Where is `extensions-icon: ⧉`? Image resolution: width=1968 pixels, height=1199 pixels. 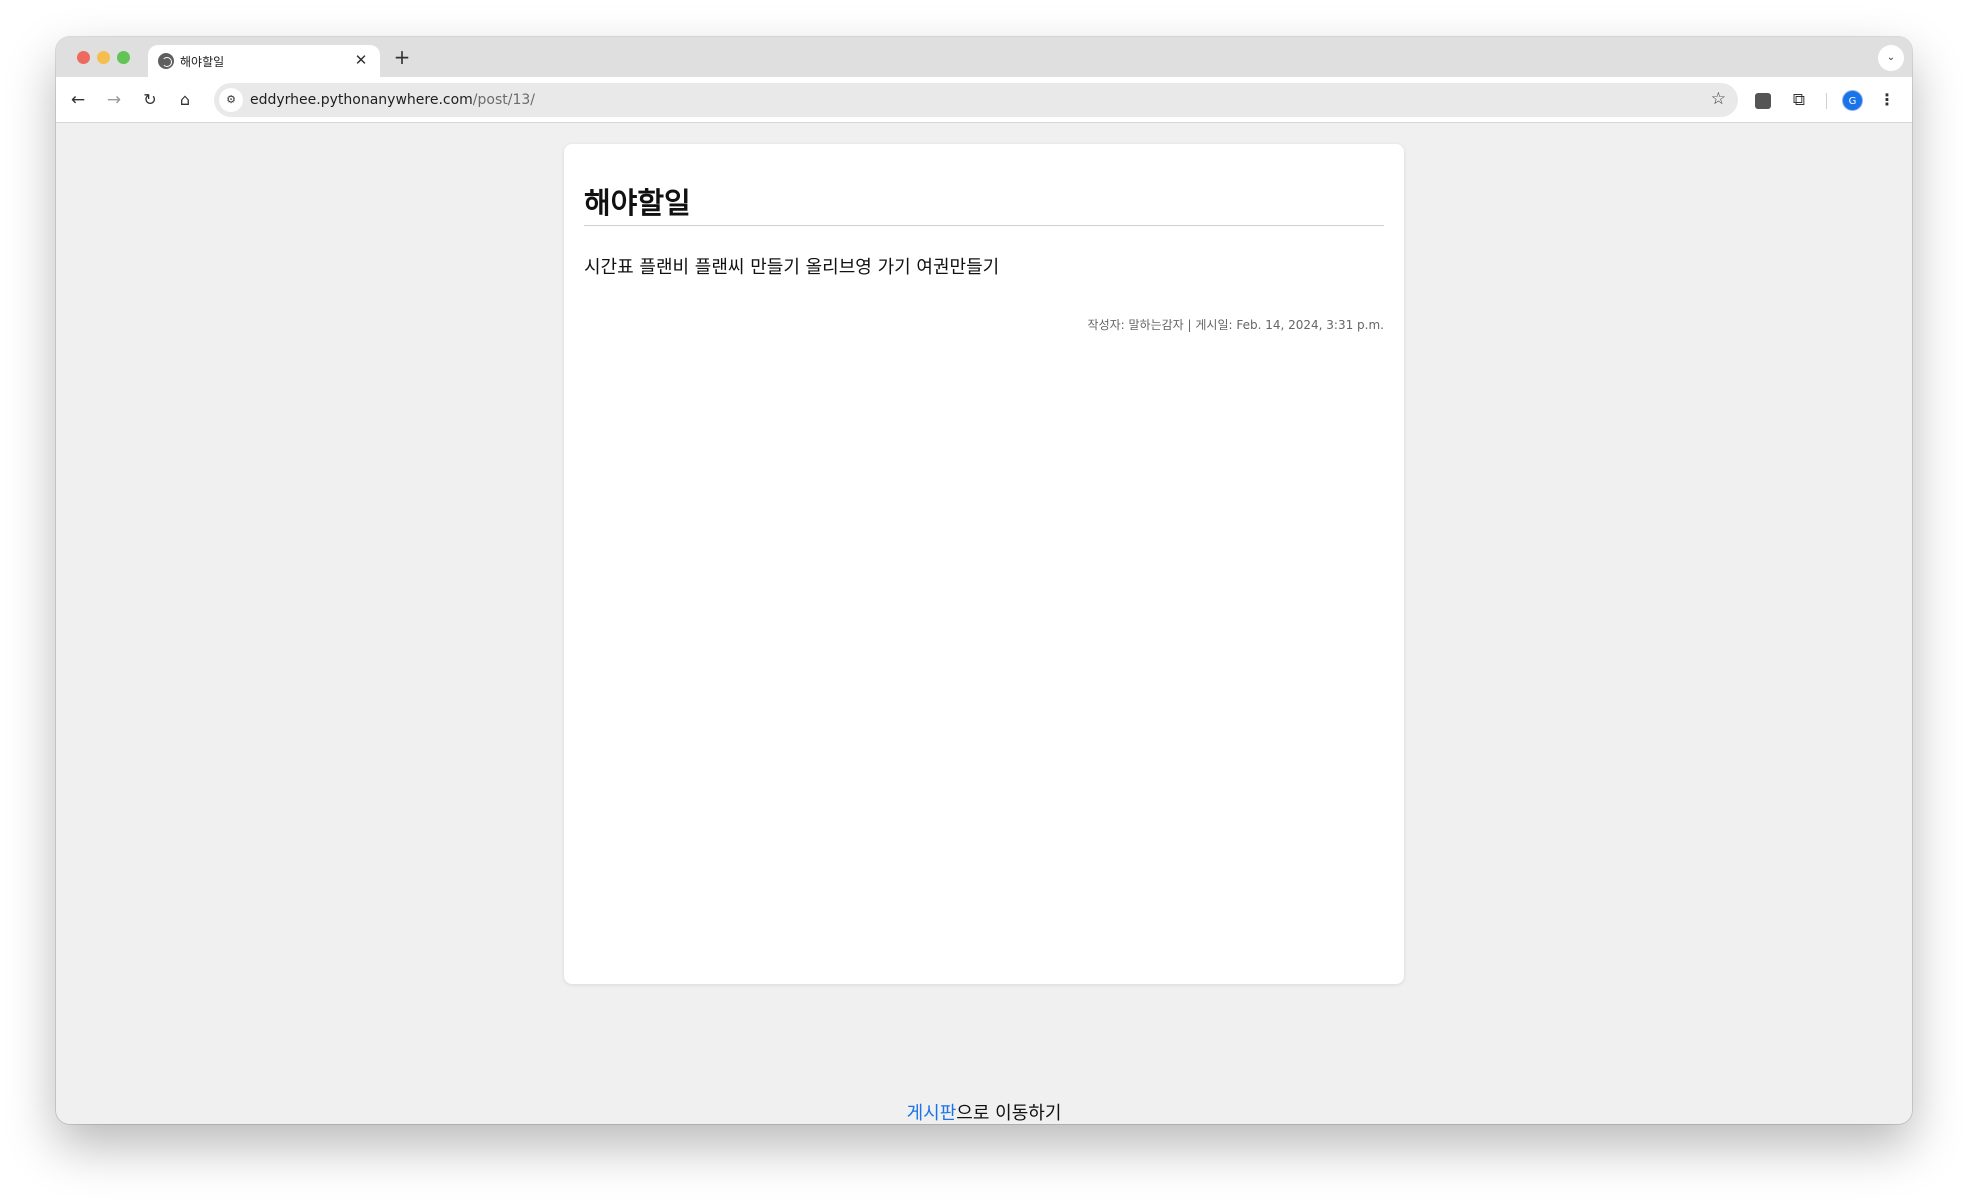 extensions-icon: ⧉ is located at coordinates (1799, 100).